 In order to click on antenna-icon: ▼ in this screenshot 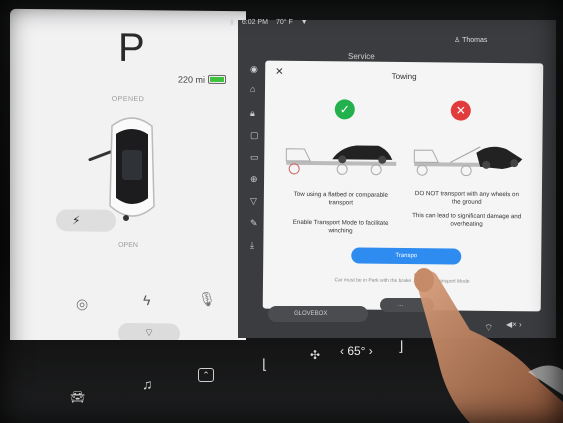, I will do `click(304, 22)`.